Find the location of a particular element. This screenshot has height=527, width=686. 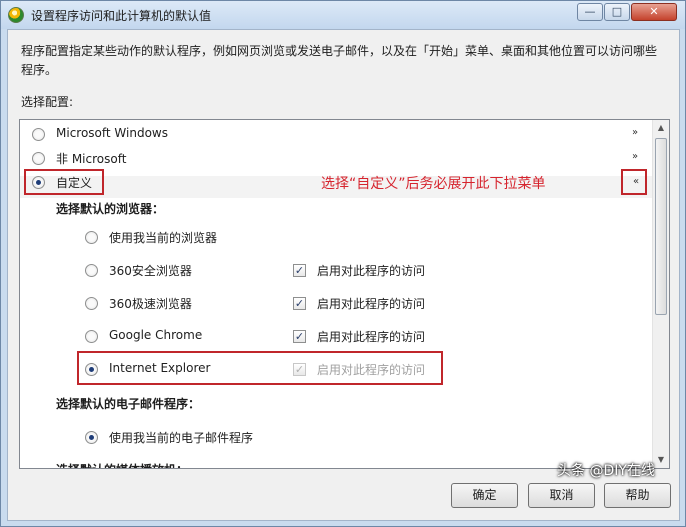

annotation-box-custom is located at coordinates (64, 182).